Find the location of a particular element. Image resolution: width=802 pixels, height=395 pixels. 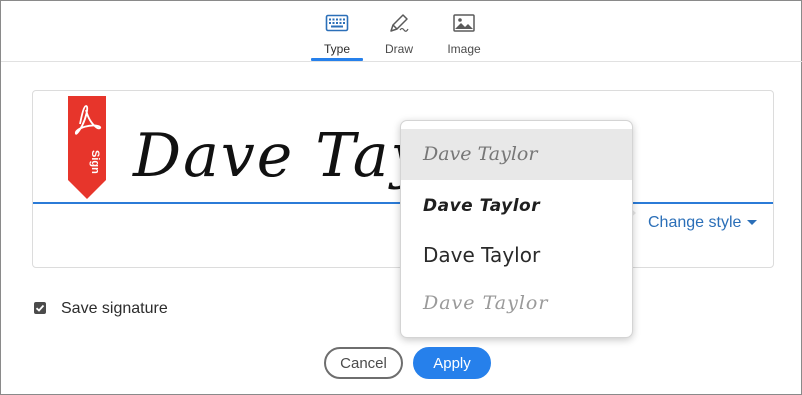

save-signature-checkbox is located at coordinates (40, 308).